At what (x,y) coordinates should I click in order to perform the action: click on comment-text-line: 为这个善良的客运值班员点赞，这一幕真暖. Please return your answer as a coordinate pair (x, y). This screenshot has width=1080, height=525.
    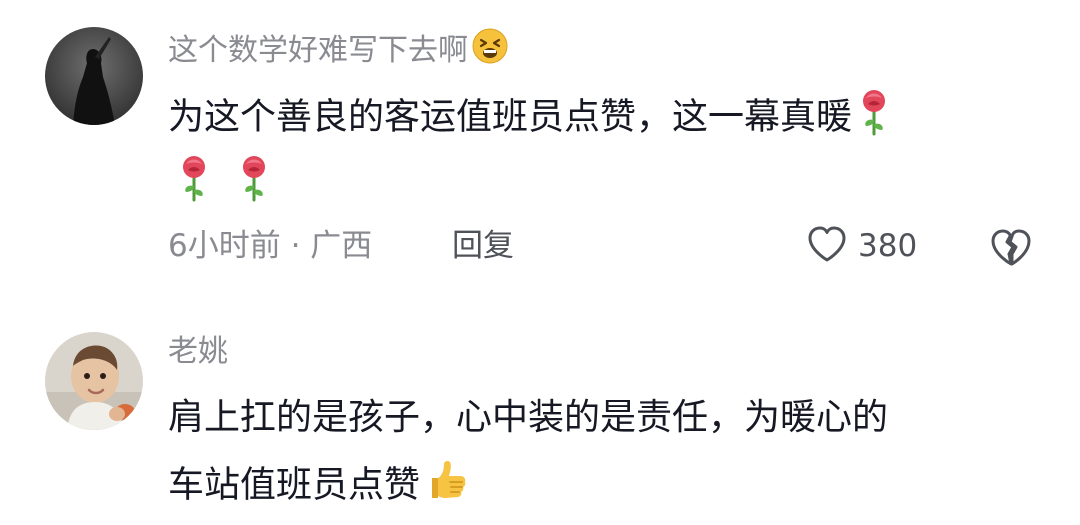
    Looking at the image, I should click on (510, 117).